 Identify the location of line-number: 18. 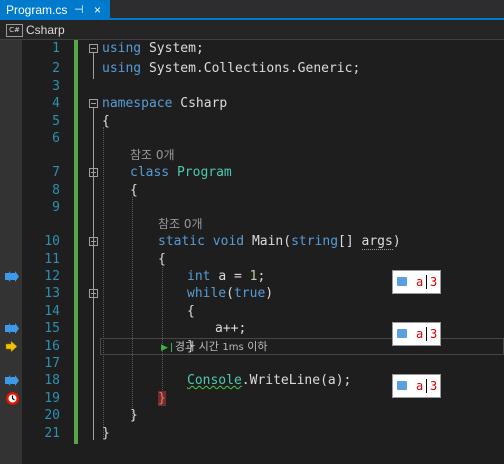
(52, 380).